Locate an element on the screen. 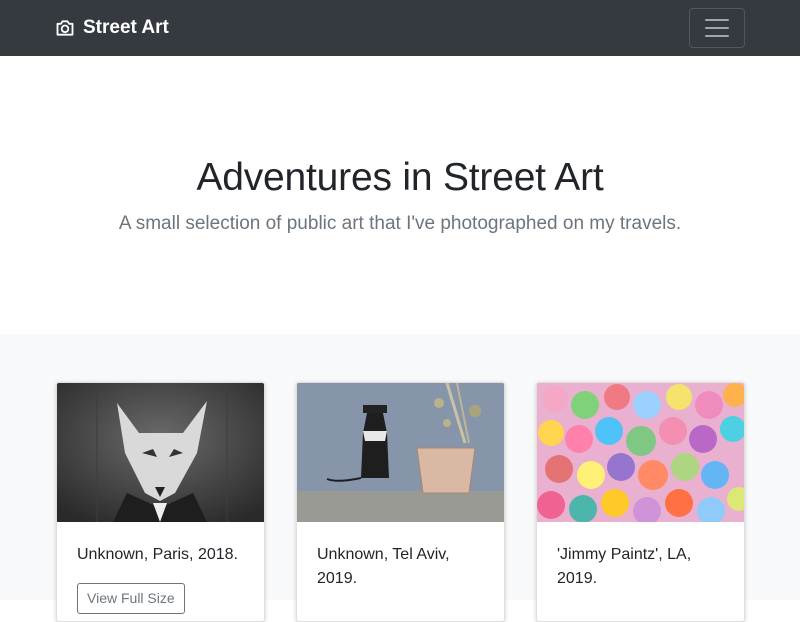  card-caption: Unknown, Tel Aviv, 2019. is located at coordinates (383, 566).